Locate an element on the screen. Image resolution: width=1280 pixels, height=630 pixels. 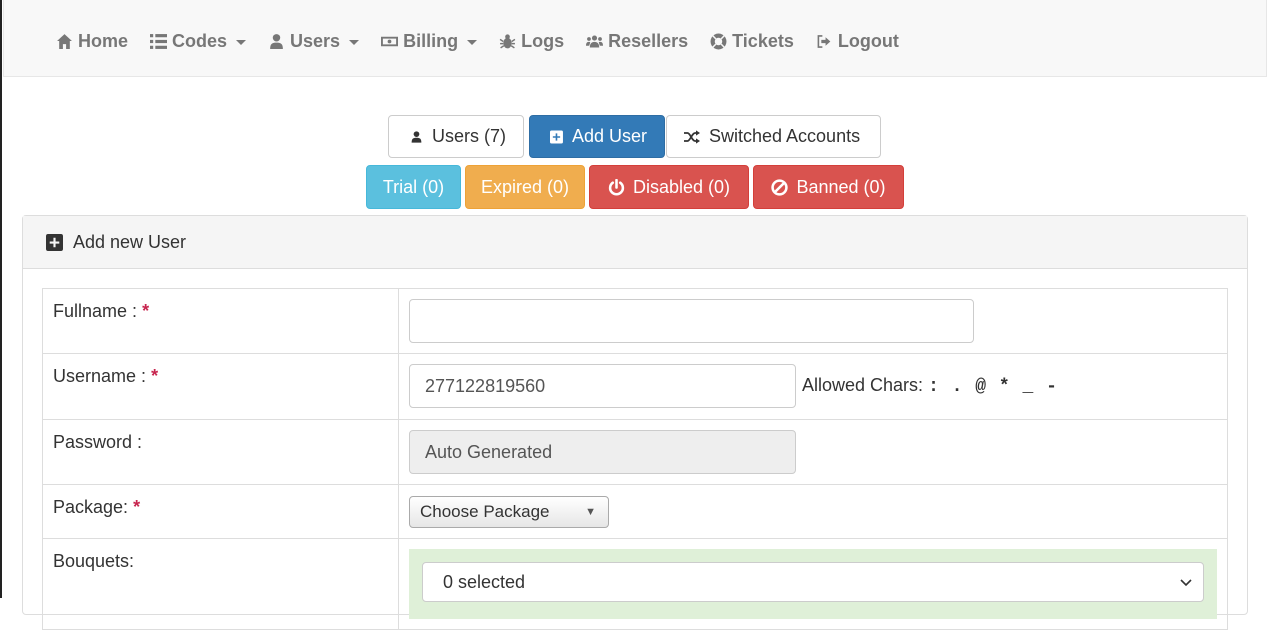
username-field-cell: Allowed Chars: : . @ * _ - is located at coordinates (813, 386).